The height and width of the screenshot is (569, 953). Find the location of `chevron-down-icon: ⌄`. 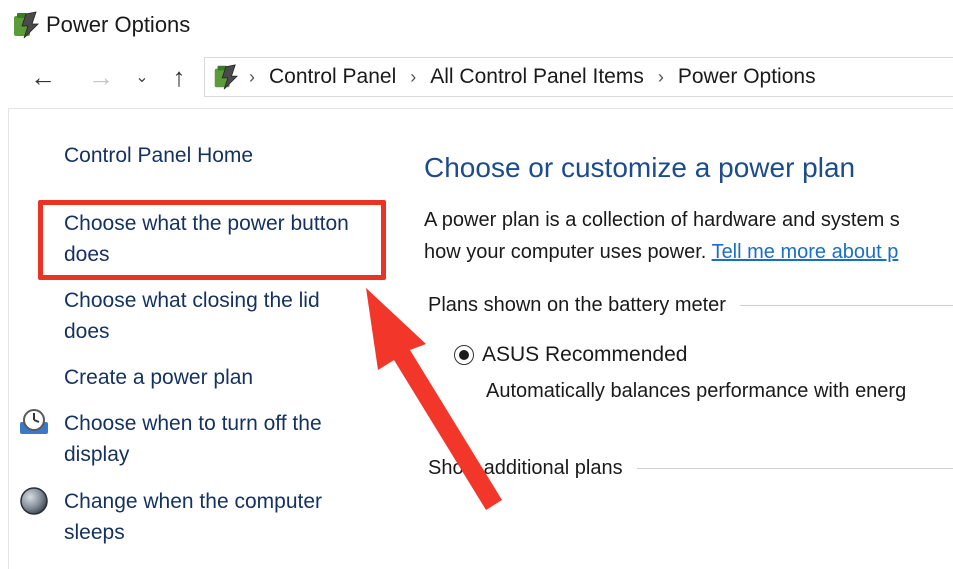

chevron-down-icon: ⌄ is located at coordinates (142, 77).